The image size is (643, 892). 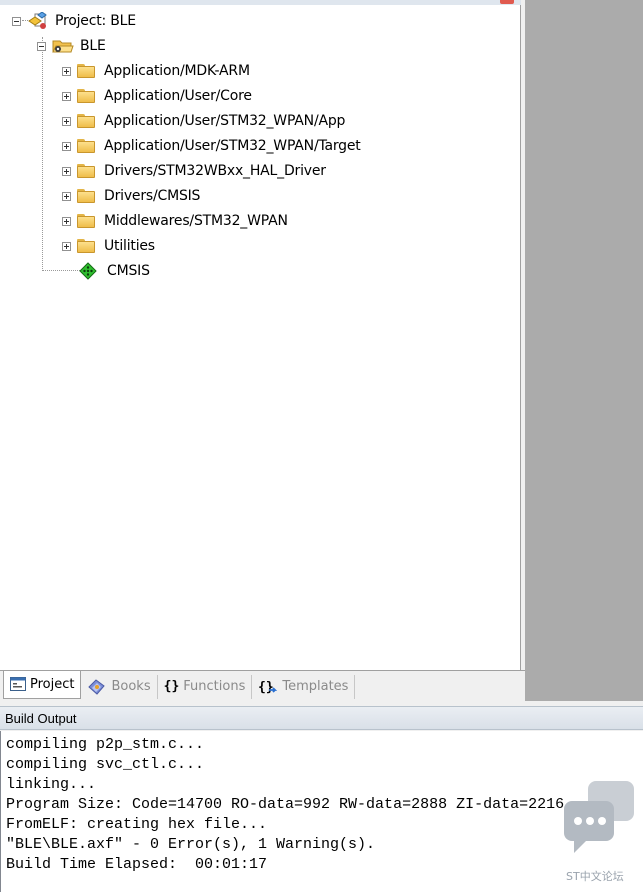 What do you see at coordinates (137, 864) in the screenshot?
I see `output-line: Build Time Elapsed: 00:01:17` at bounding box center [137, 864].